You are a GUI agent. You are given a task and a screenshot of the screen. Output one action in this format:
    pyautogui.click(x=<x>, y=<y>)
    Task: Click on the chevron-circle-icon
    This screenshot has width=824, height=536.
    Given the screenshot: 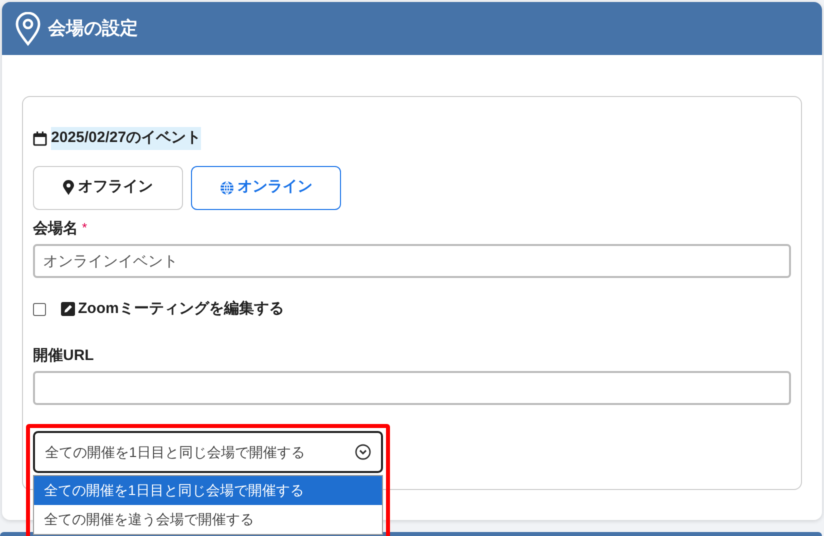 What is the action you would take?
    pyautogui.click(x=363, y=452)
    